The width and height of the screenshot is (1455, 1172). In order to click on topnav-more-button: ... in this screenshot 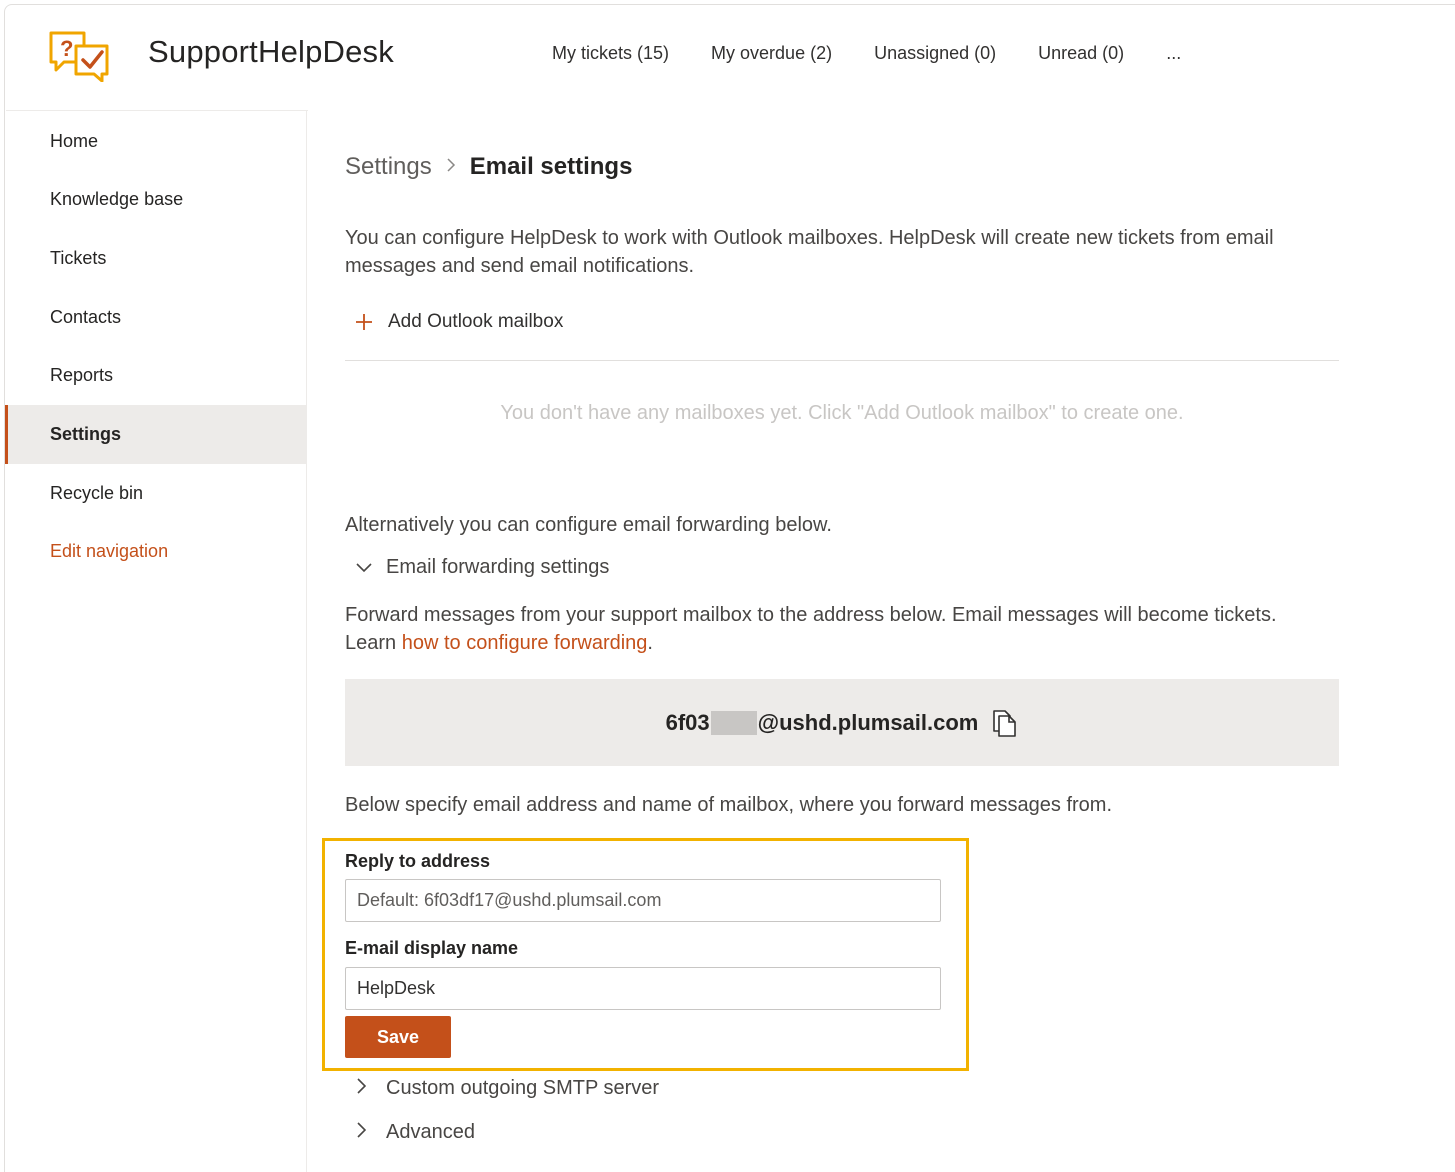, I will do `click(1173, 53)`.